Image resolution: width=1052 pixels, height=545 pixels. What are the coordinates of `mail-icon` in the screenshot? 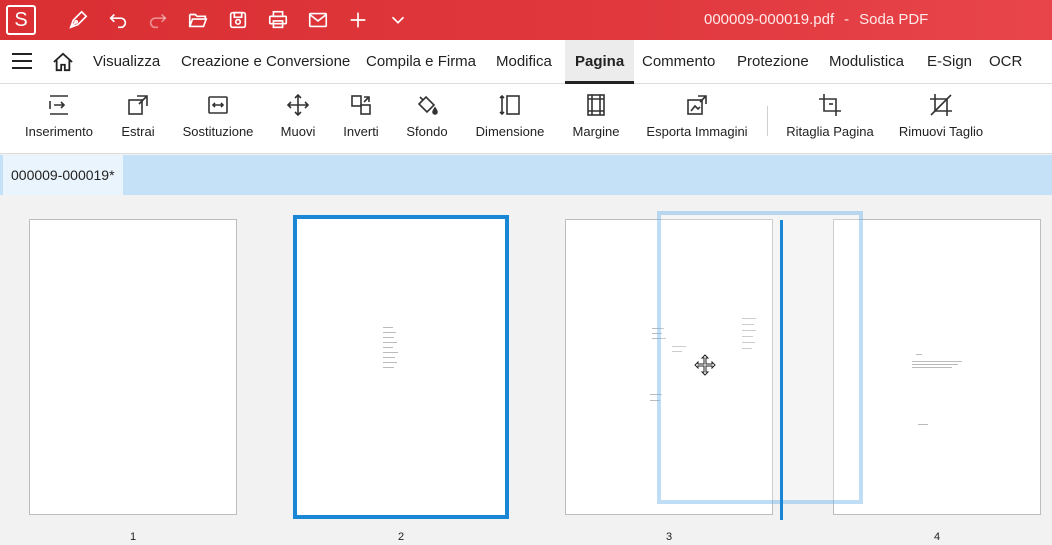 It's located at (318, 20).